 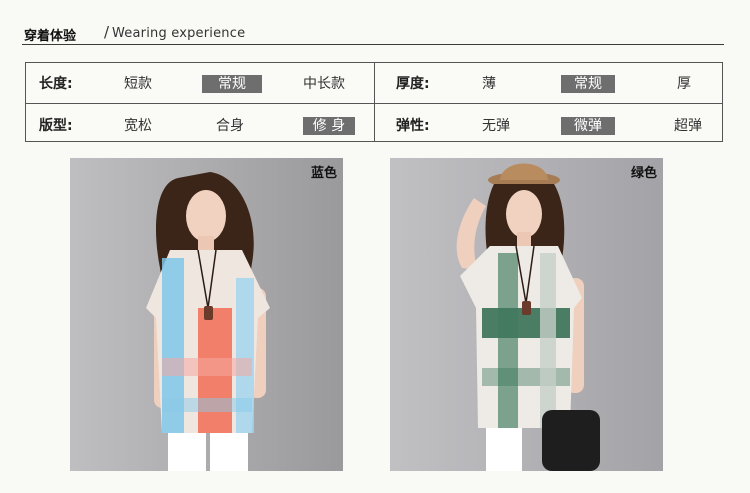 I want to click on length-option-short: 短款, so click(x=138, y=84).